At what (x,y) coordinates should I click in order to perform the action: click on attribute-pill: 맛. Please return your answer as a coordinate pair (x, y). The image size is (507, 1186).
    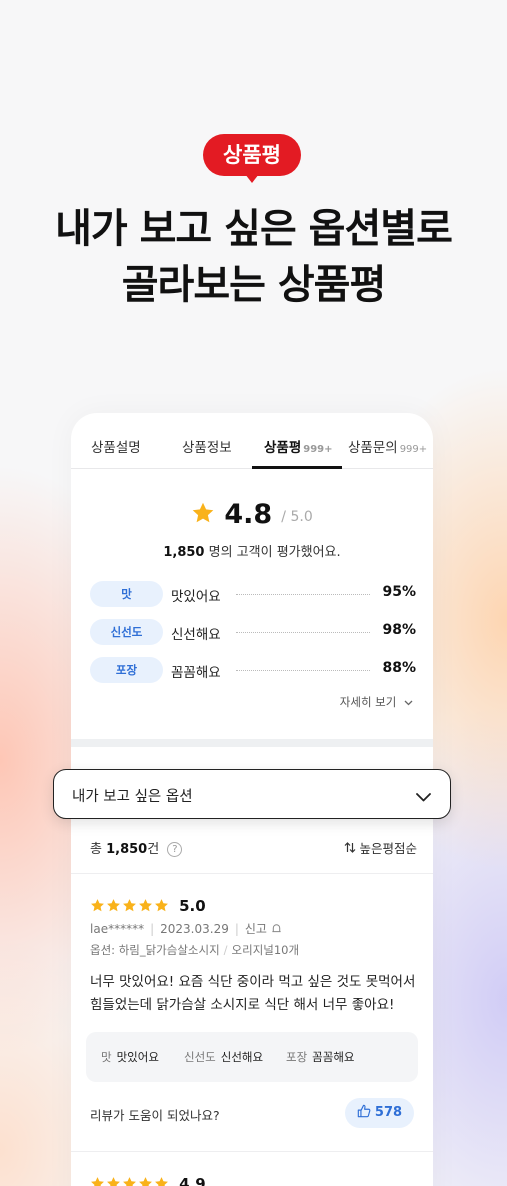
    Looking at the image, I should click on (126, 594).